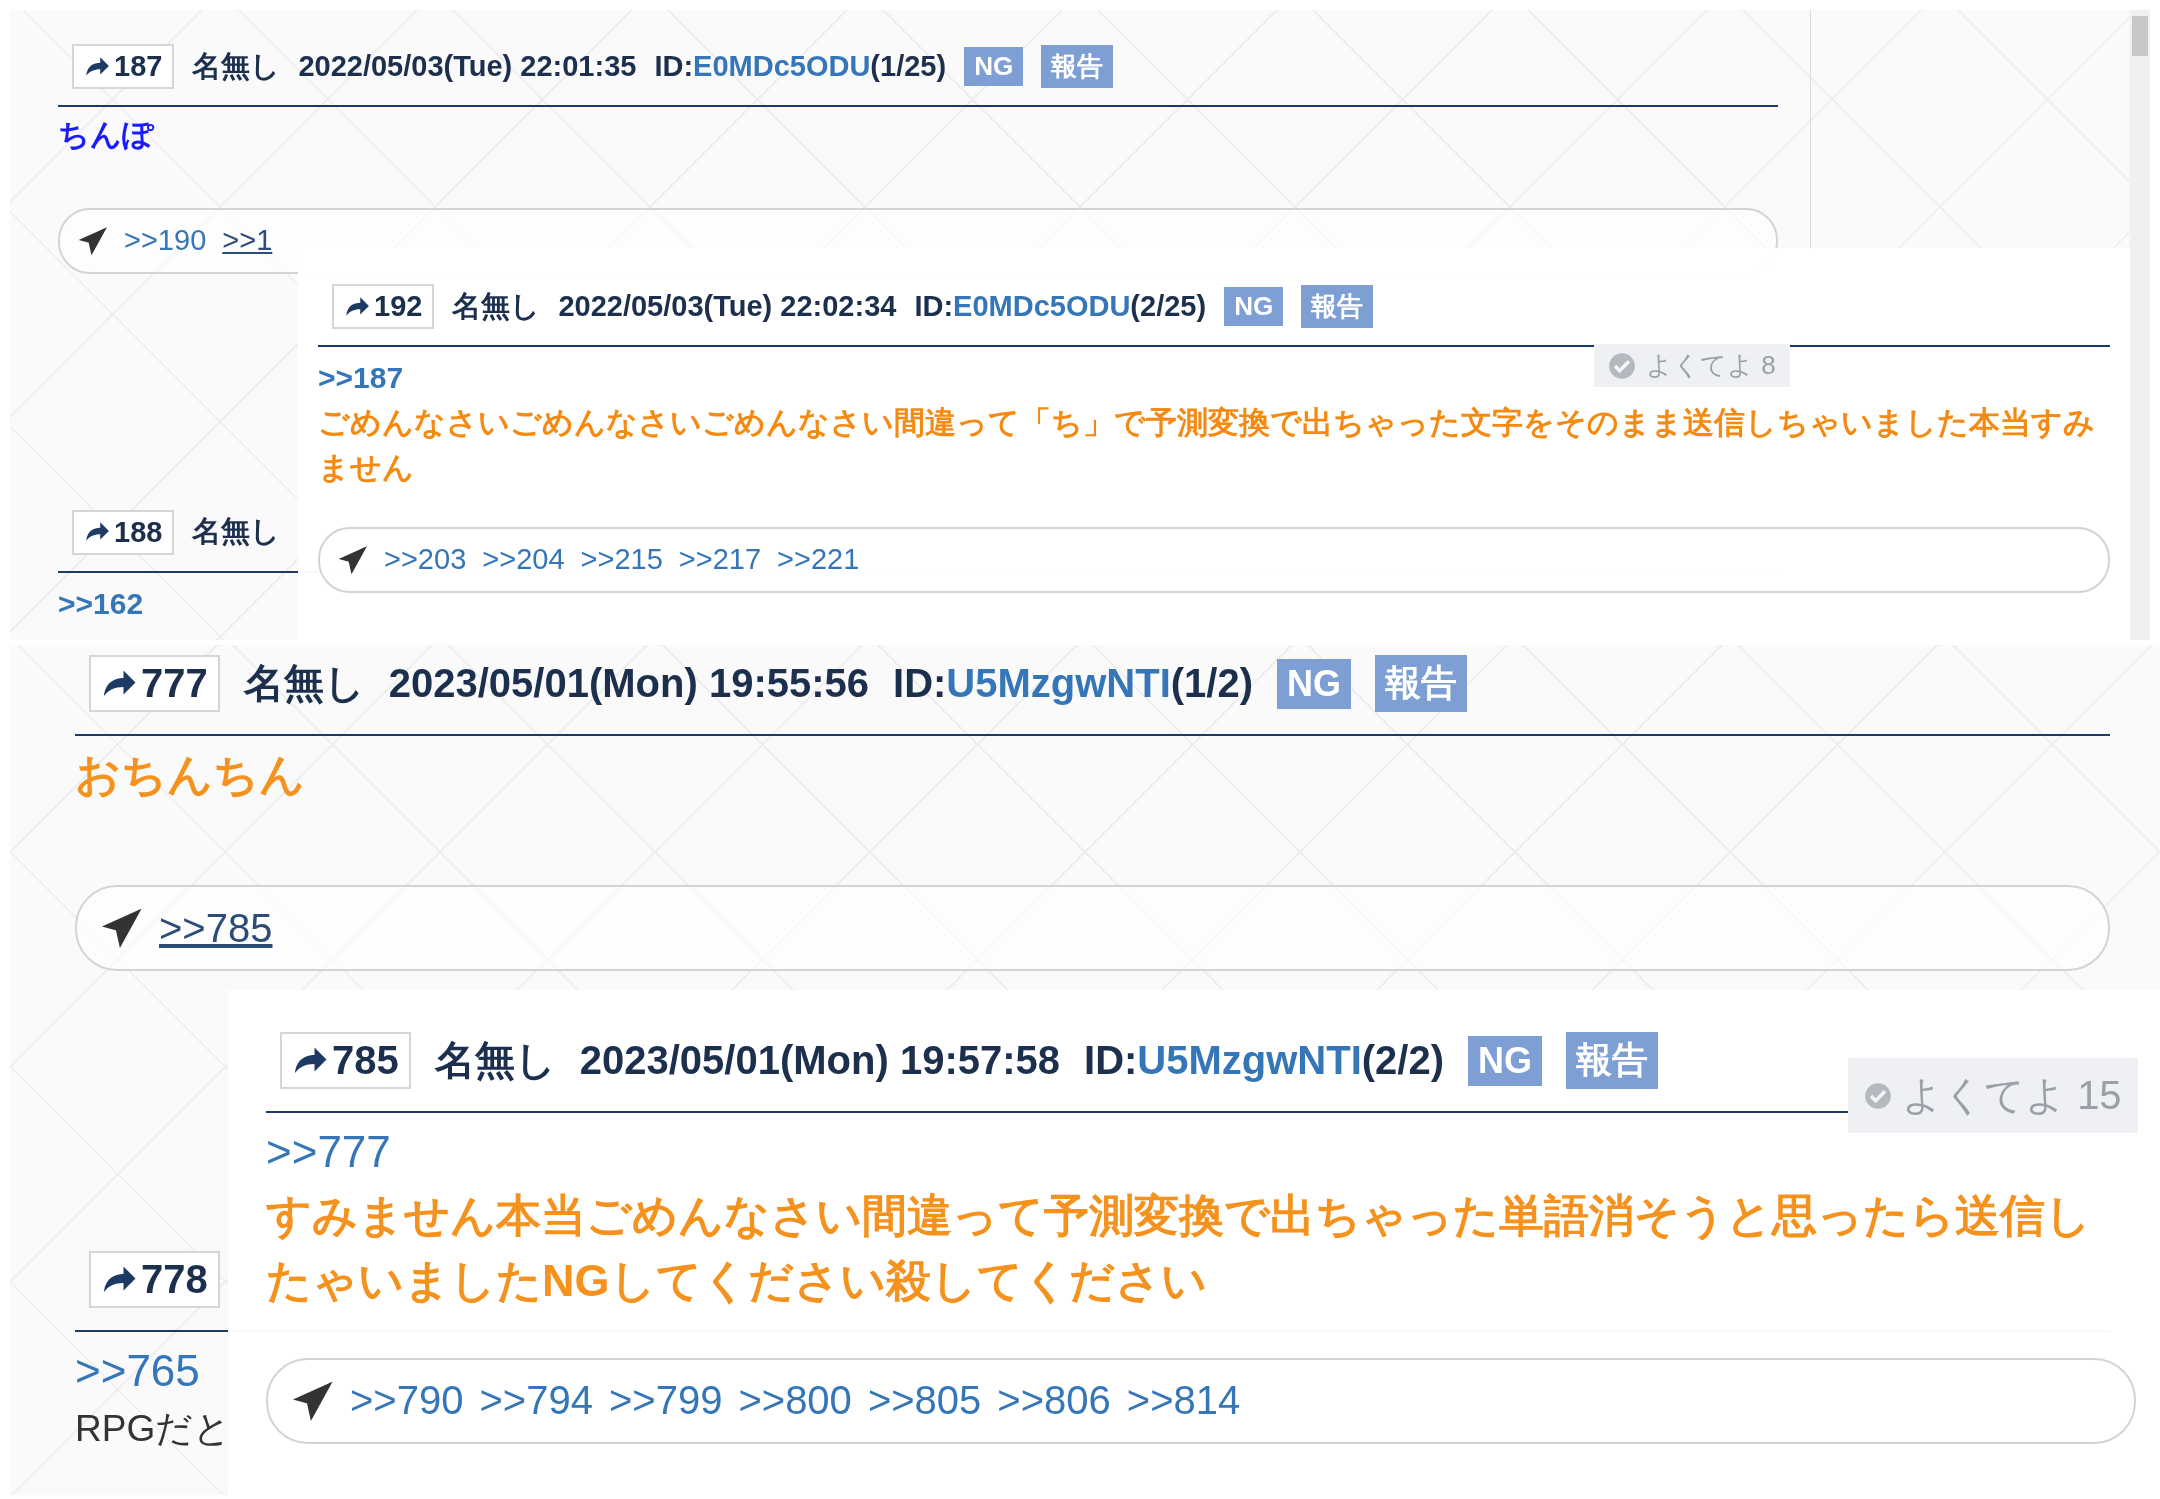 The image size is (2160, 1499). What do you see at coordinates (425, 560) in the screenshot?
I see `reply-link: >>203` at bounding box center [425, 560].